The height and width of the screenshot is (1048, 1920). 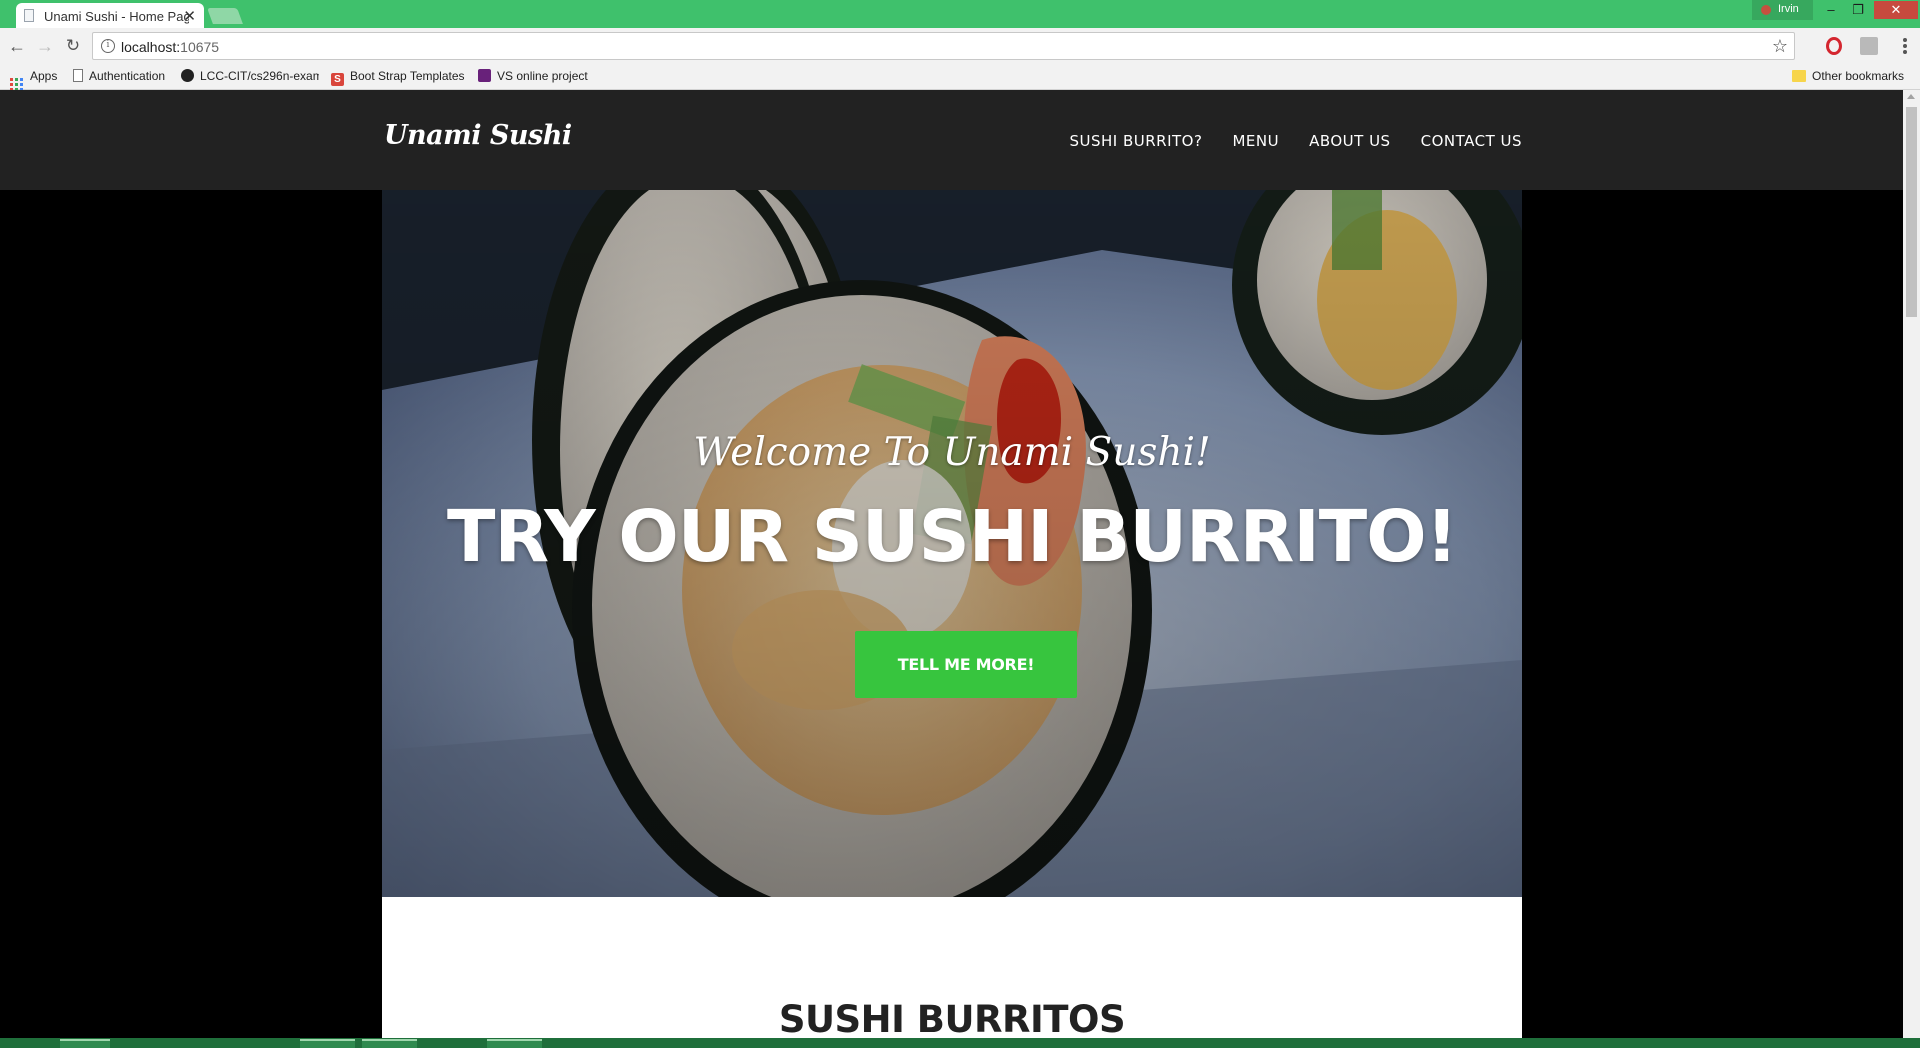 What do you see at coordinates (1295, 141) in the screenshot?
I see `site-nav-links: SUSHI BURRITO? MENU ABOUT US CONTACT US` at bounding box center [1295, 141].